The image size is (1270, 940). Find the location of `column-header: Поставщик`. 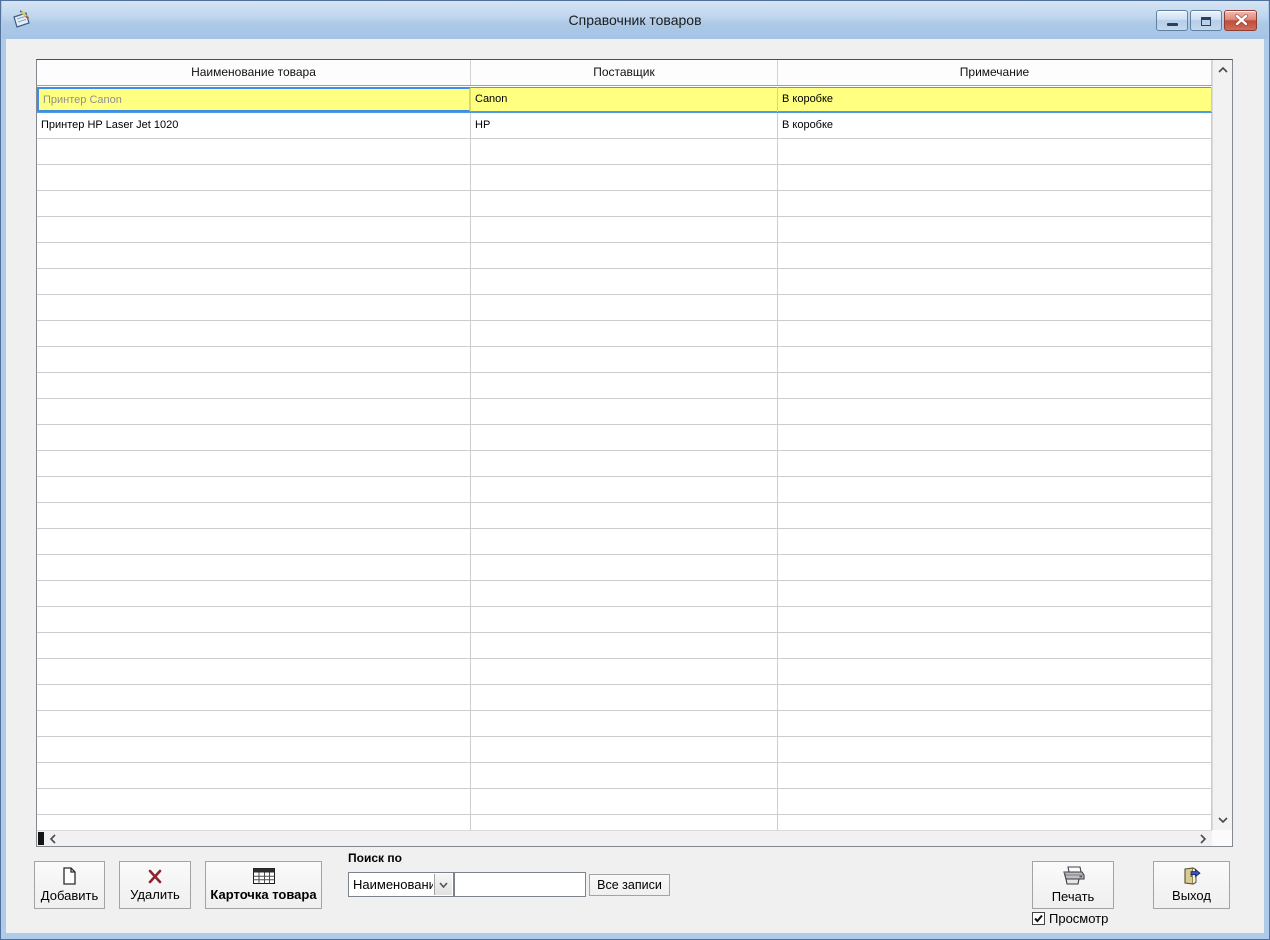

column-header: Поставщик is located at coordinates (624, 72).